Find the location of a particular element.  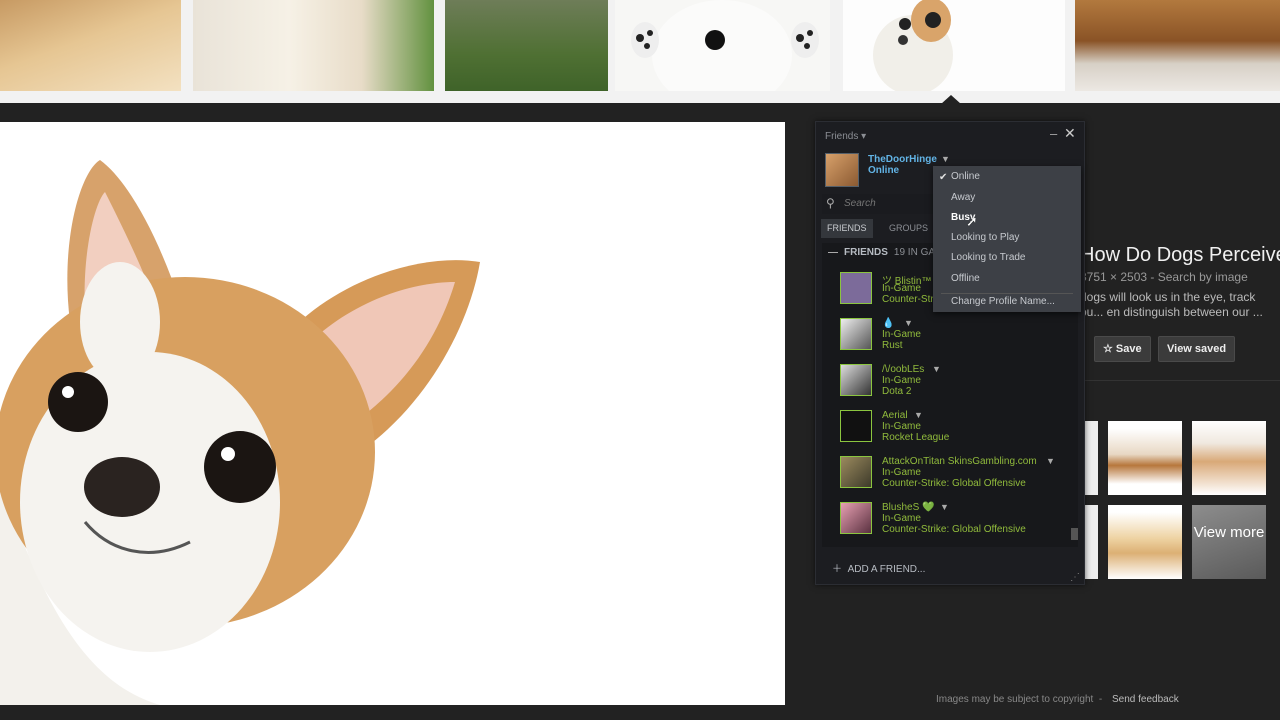

plus-icon: ＋ is located at coordinates (840, 569).